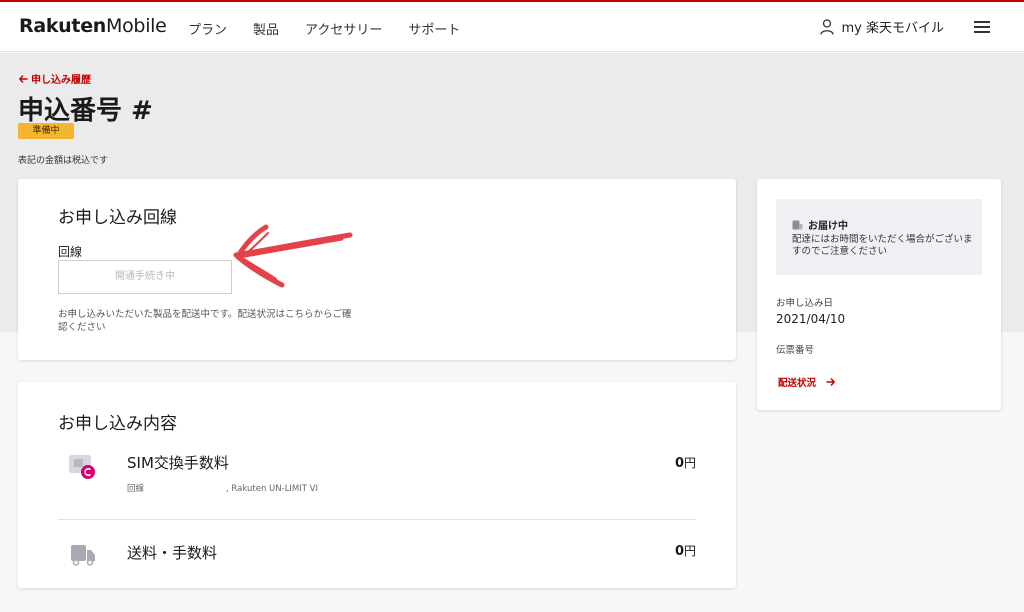 The height and width of the screenshot is (612, 1024). What do you see at coordinates (434, 28) in the screenshot?
I see `nav-support: サポート` at bounding box center [434, 28].